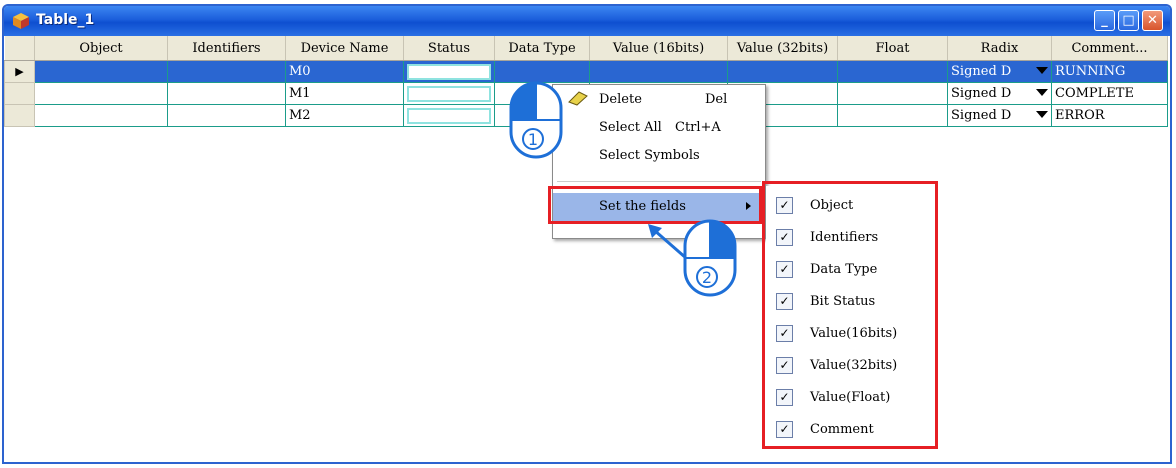  I want to click on column-header: Status, so click(449, 48).